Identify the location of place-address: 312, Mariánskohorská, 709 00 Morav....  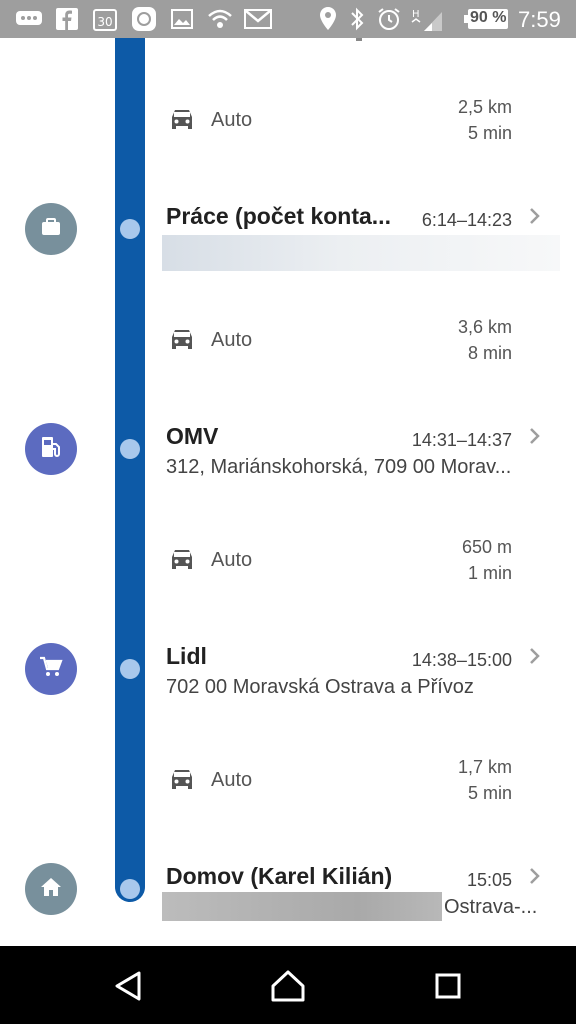
(339, 467).